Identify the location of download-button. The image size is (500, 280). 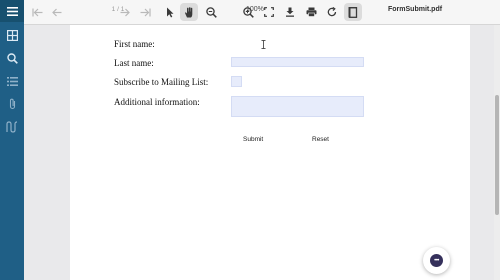
(290, 12).